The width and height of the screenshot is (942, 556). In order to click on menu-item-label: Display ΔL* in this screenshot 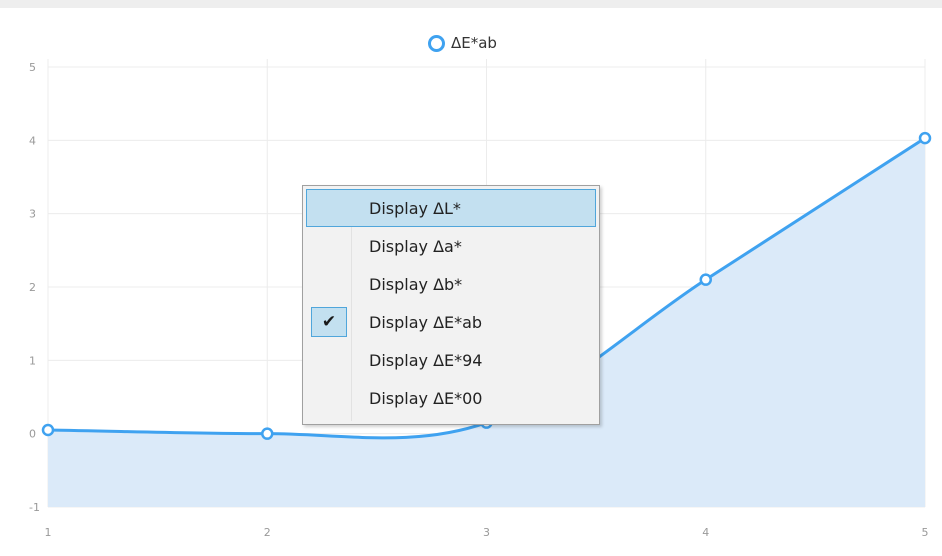, I will do `click(415, 208)`.